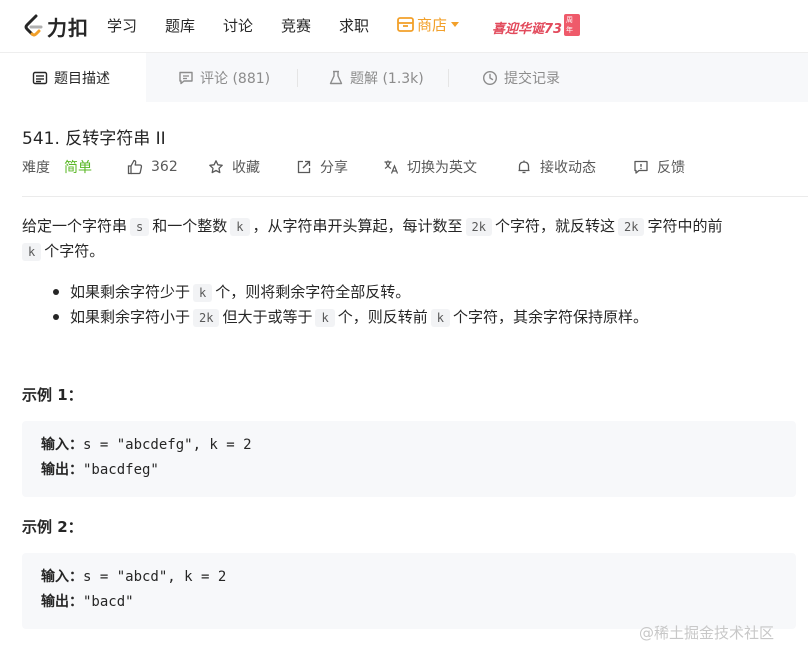  I want to click on text: 如果剩余字符少于, so click(130, 292).